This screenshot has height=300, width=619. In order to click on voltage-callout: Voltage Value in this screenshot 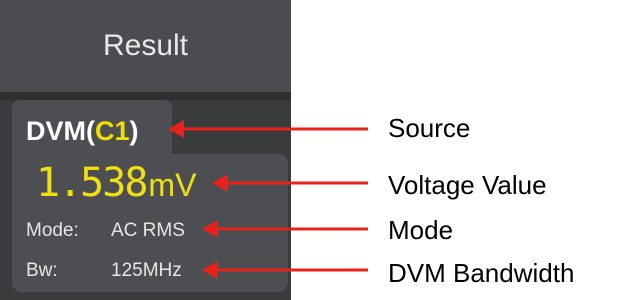, I will do `click(467, 185)`.